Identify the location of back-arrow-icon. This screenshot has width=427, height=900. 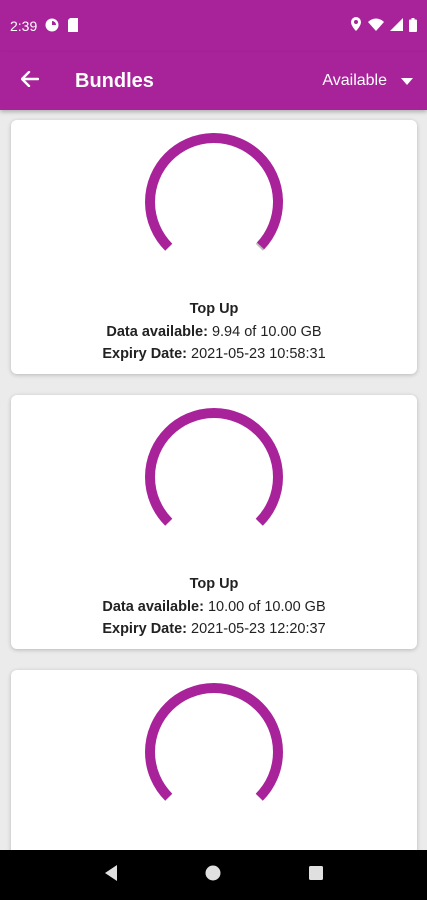
(30, 81).